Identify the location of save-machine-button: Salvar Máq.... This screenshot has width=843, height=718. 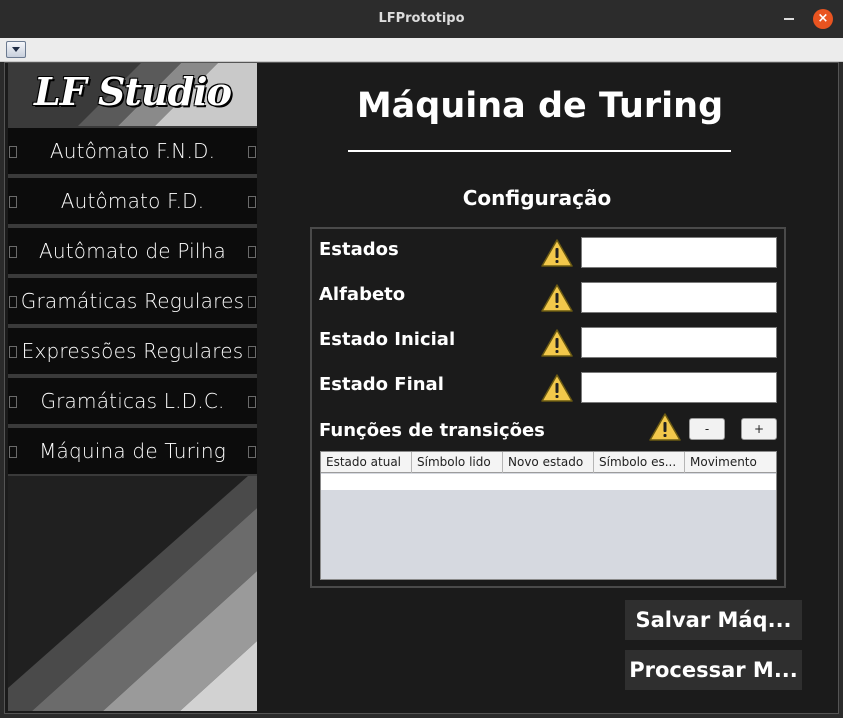
(713, 620).